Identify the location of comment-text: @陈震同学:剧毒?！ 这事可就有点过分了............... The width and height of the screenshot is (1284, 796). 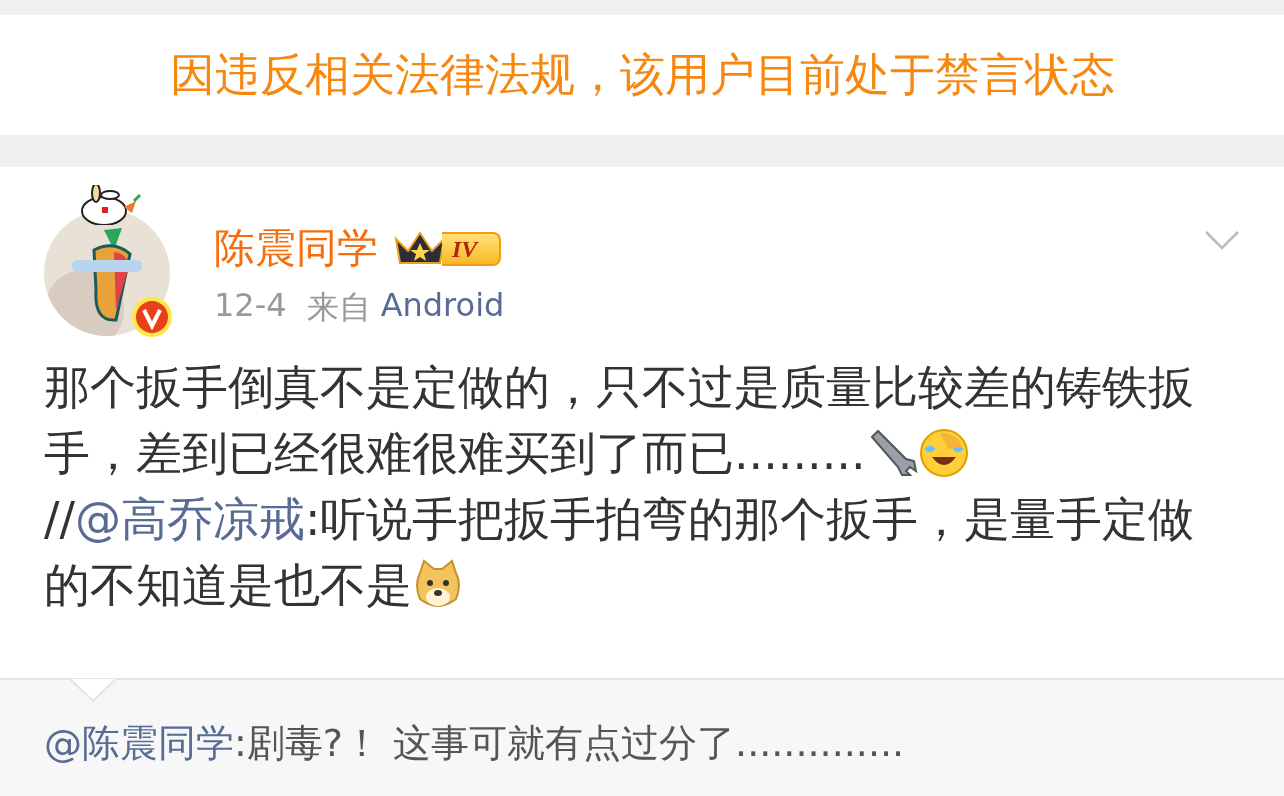
(475, 743).